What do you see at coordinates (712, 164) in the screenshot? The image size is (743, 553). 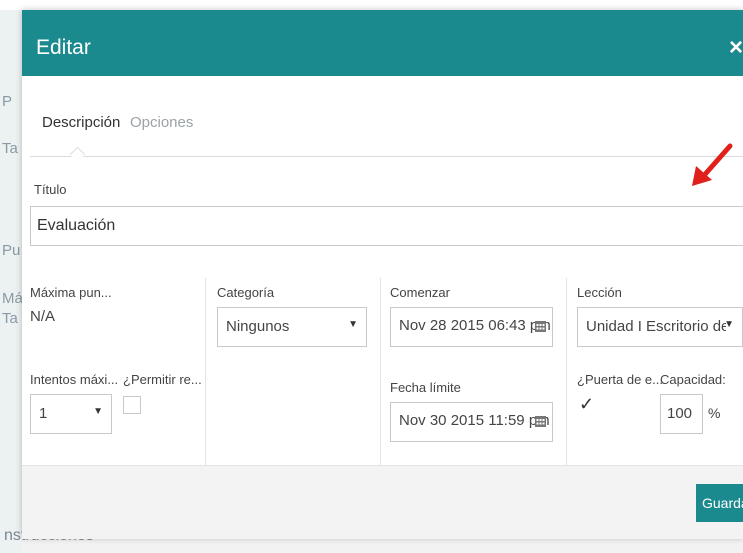 I see `annotation-arrow-icon` at bounding box center [712, 164].